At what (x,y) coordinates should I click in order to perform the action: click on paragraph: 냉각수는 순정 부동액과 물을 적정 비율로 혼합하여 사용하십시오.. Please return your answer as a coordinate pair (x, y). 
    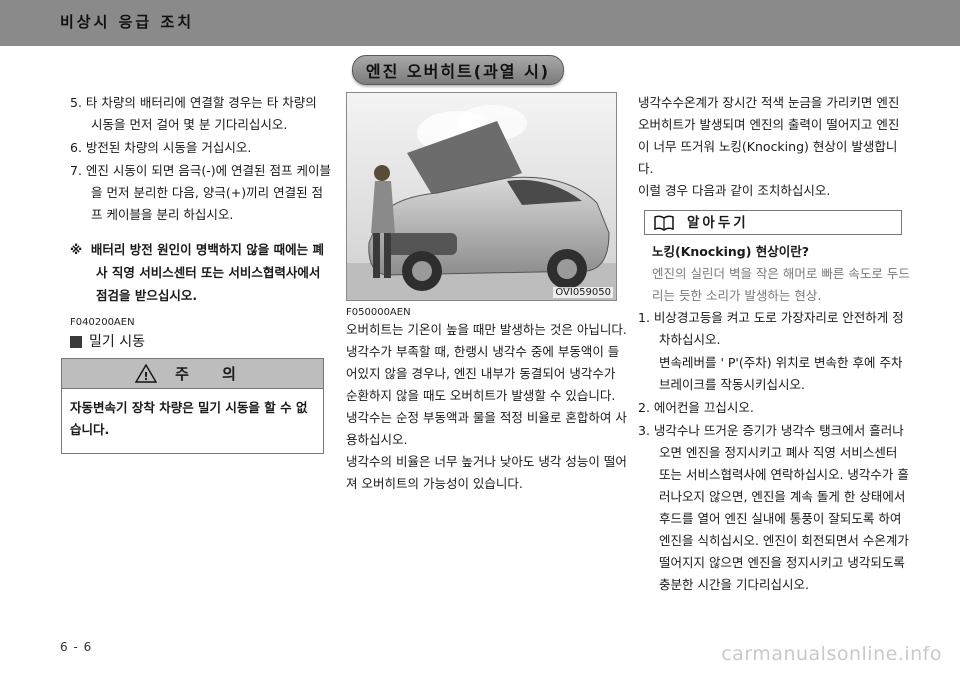
    Looking at the image, I should click on (486, 428).